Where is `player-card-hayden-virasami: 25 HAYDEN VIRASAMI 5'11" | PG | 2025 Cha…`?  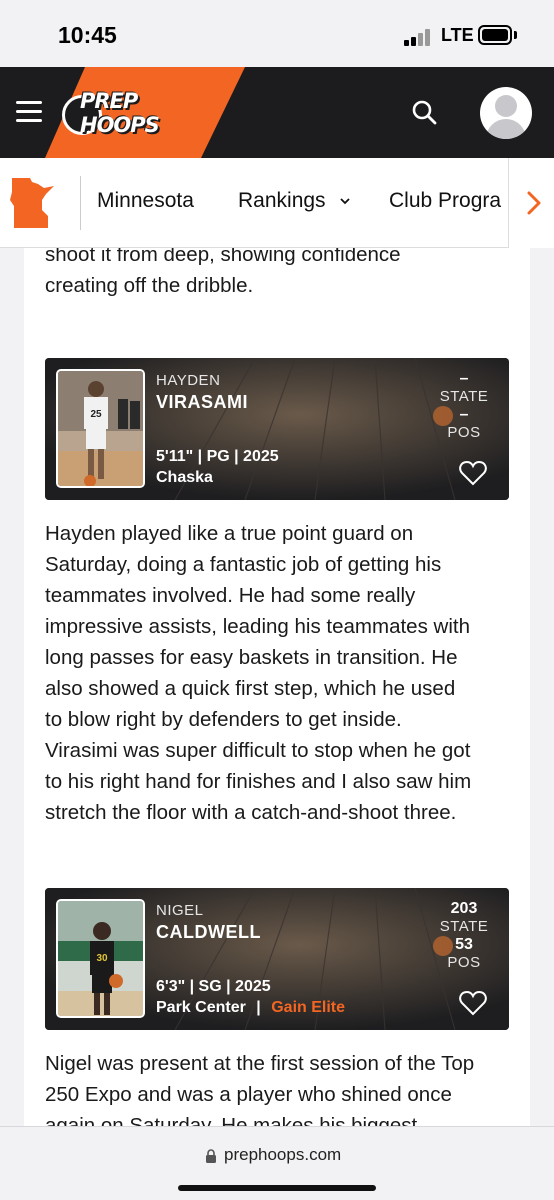
player-card-hayden-virasami: 25 HAYDEN VIRASAMI 5'11" | PG | 2025 Cha… is located at coordinates (277, 429).